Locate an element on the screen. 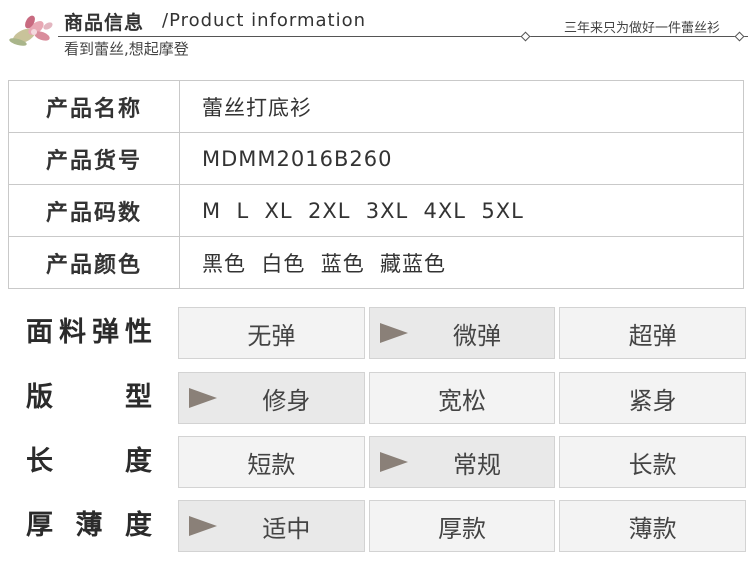 This screenshot has height=561, width=750. table-row: 产品货号 MDMM2016B260 is located at coordinates (376, 158).